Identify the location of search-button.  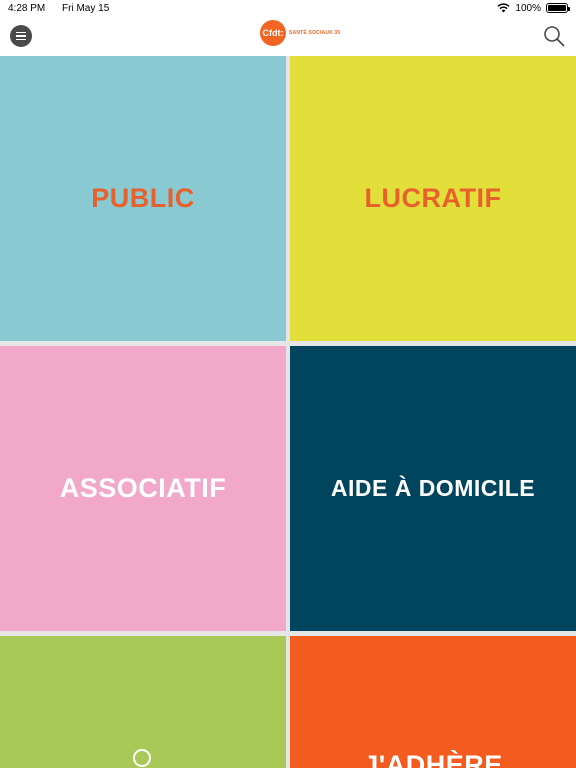
(554, 36).